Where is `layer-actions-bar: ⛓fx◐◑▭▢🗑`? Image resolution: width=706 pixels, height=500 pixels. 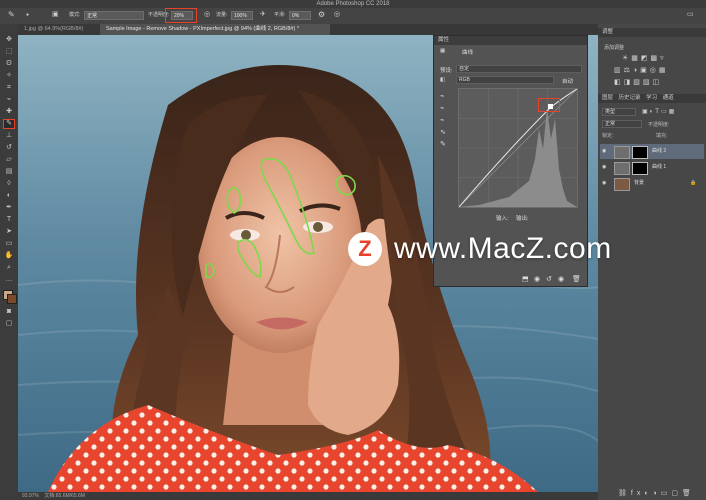
layer-actions-bar: ⛓fx◐◑▭▢🗑 is located at coordinates (656, 493).